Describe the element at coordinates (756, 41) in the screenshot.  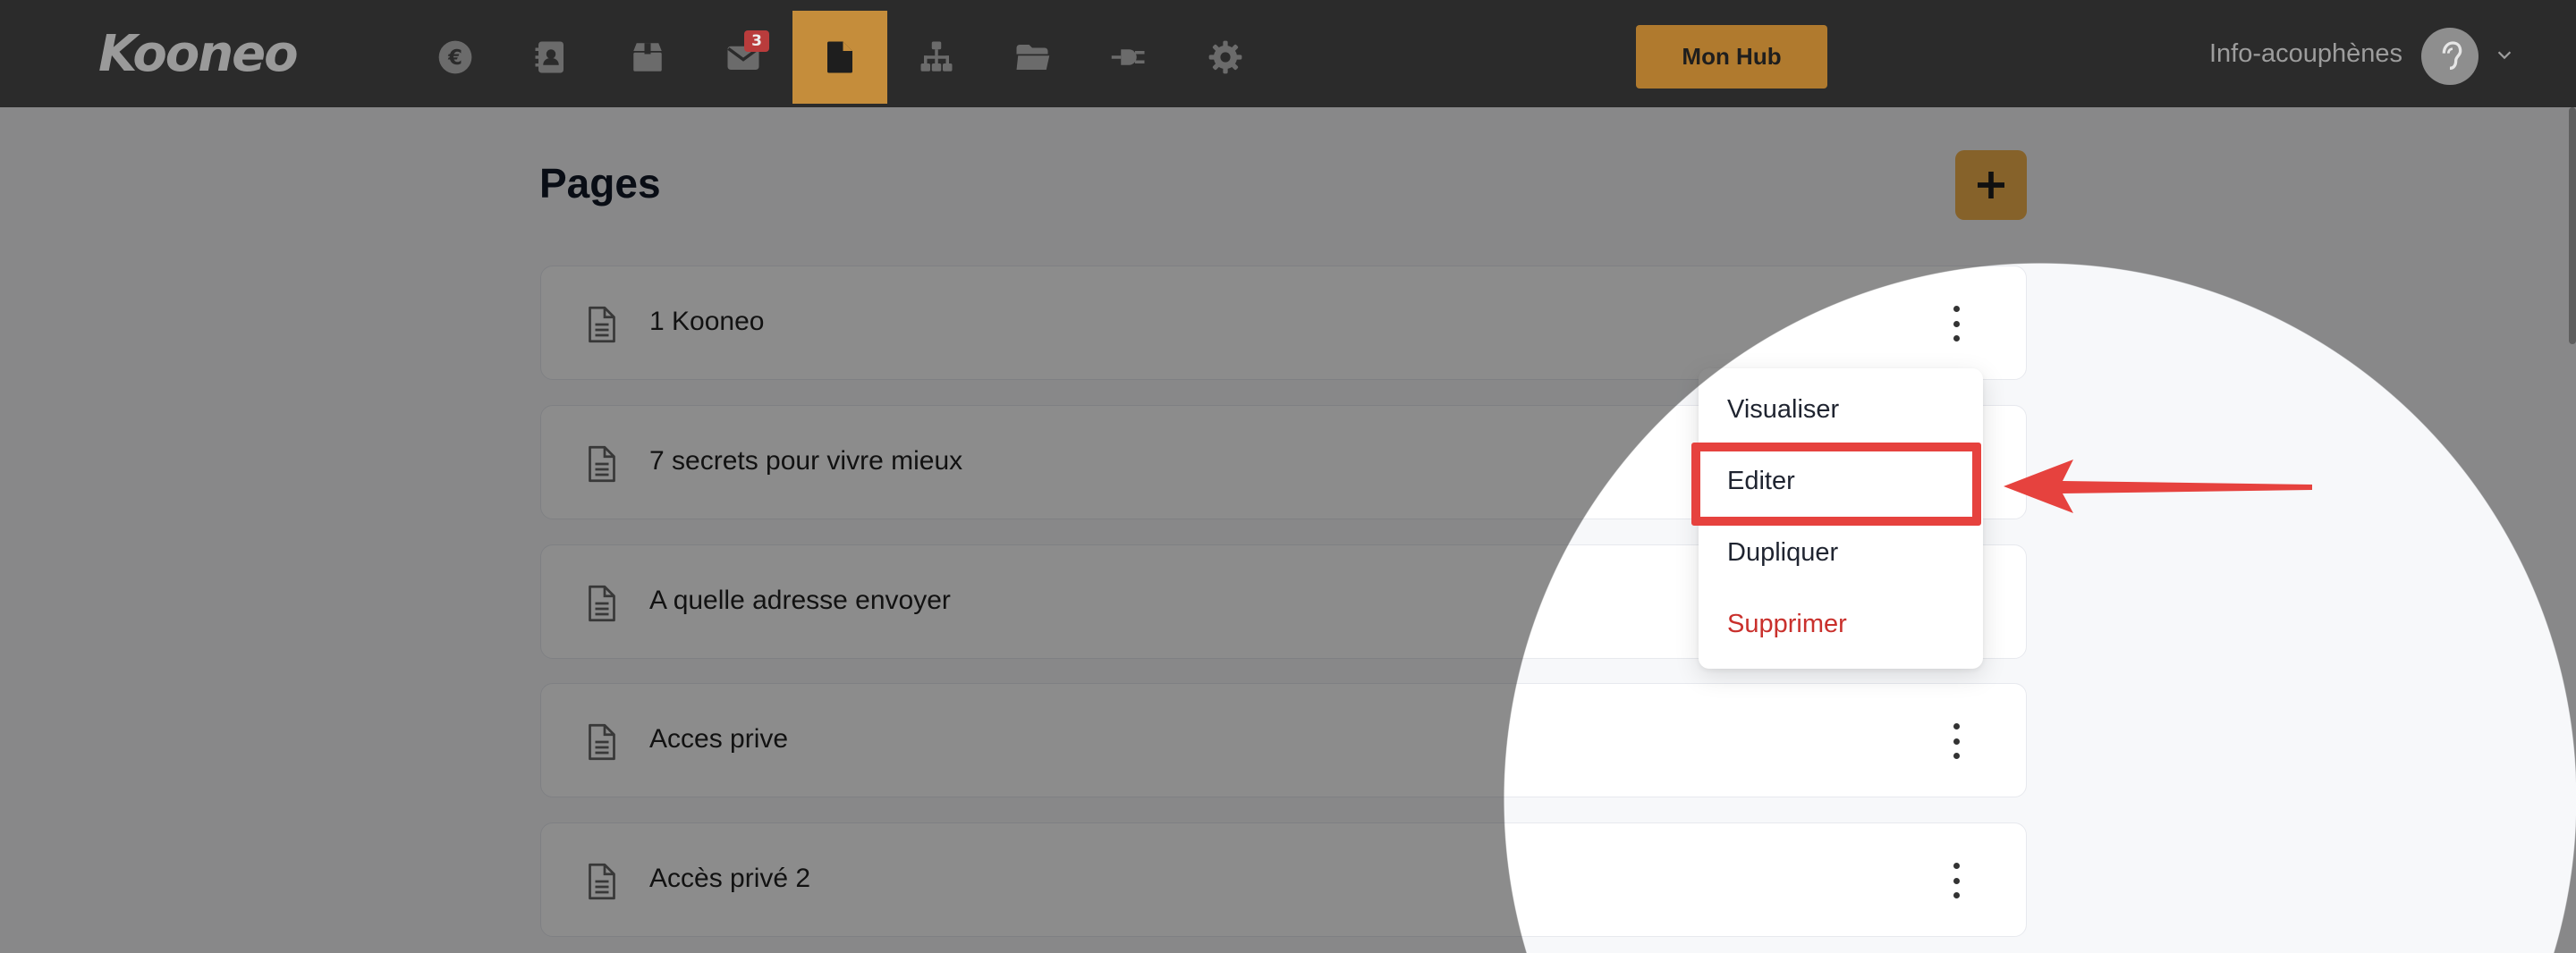
I see `mail-count-badge: 3` at that location.